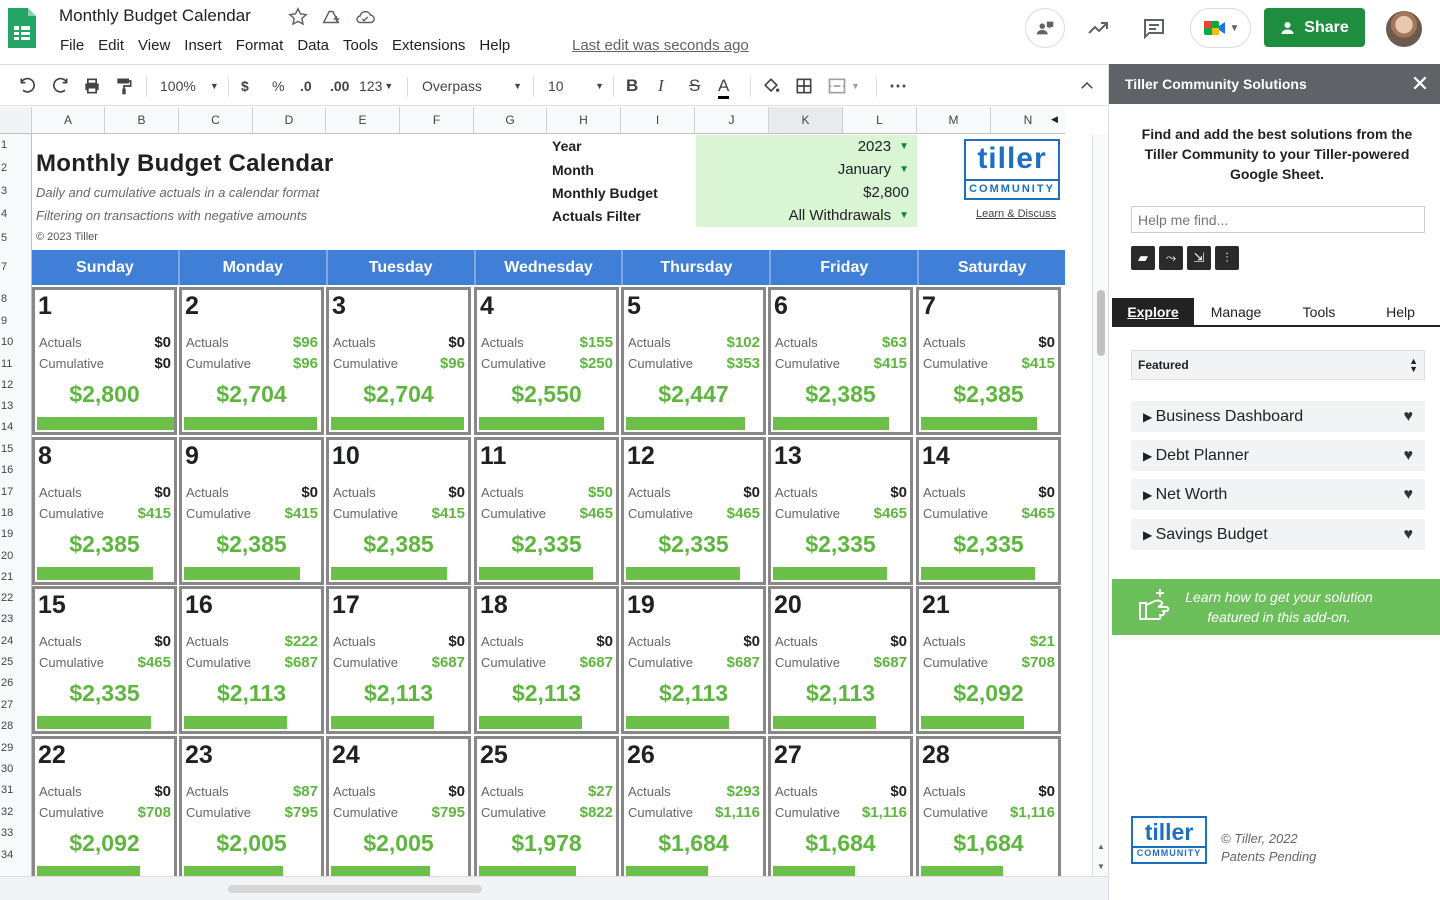 This screenshot has height=900, width=1440. I want to click on row-header: 19, so click(16, 534).